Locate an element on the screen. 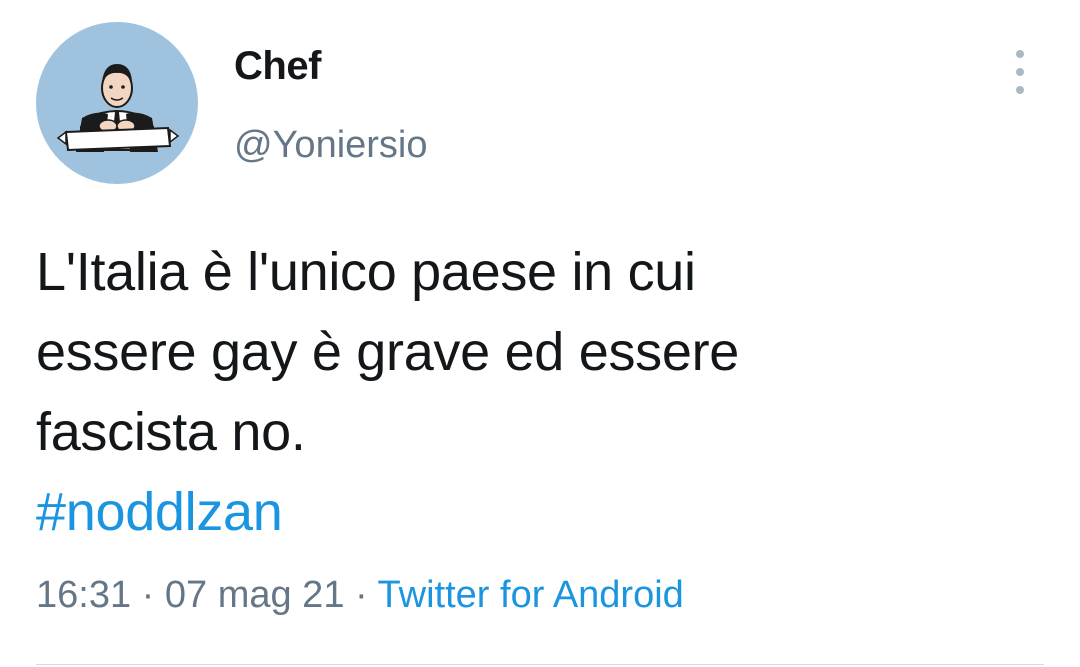 The width and height of the screenshot is (1080, 667). more-vertical-icon is located at coordinates (1020, 72).